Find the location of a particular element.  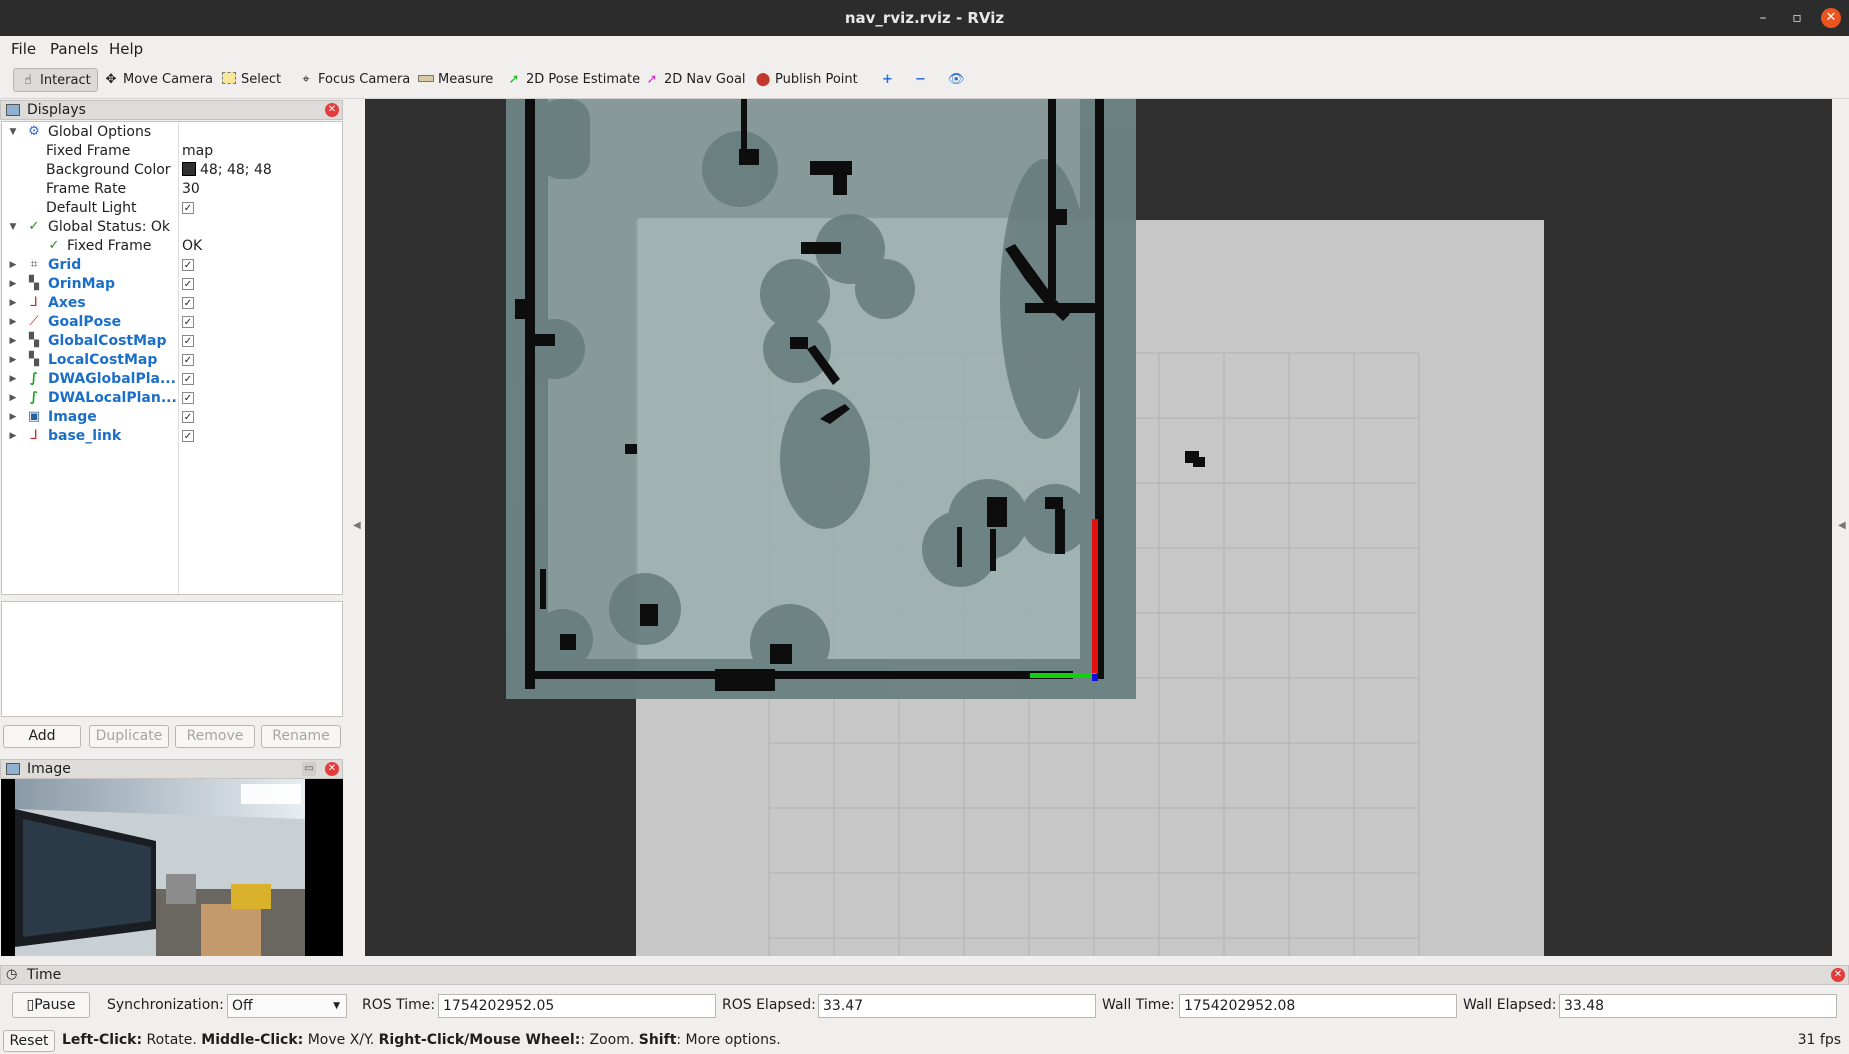

display-row-dwaglobalplanner: ▶ ∫ DWAGlobalPla... ✓ is located at coordinates (172, 379).